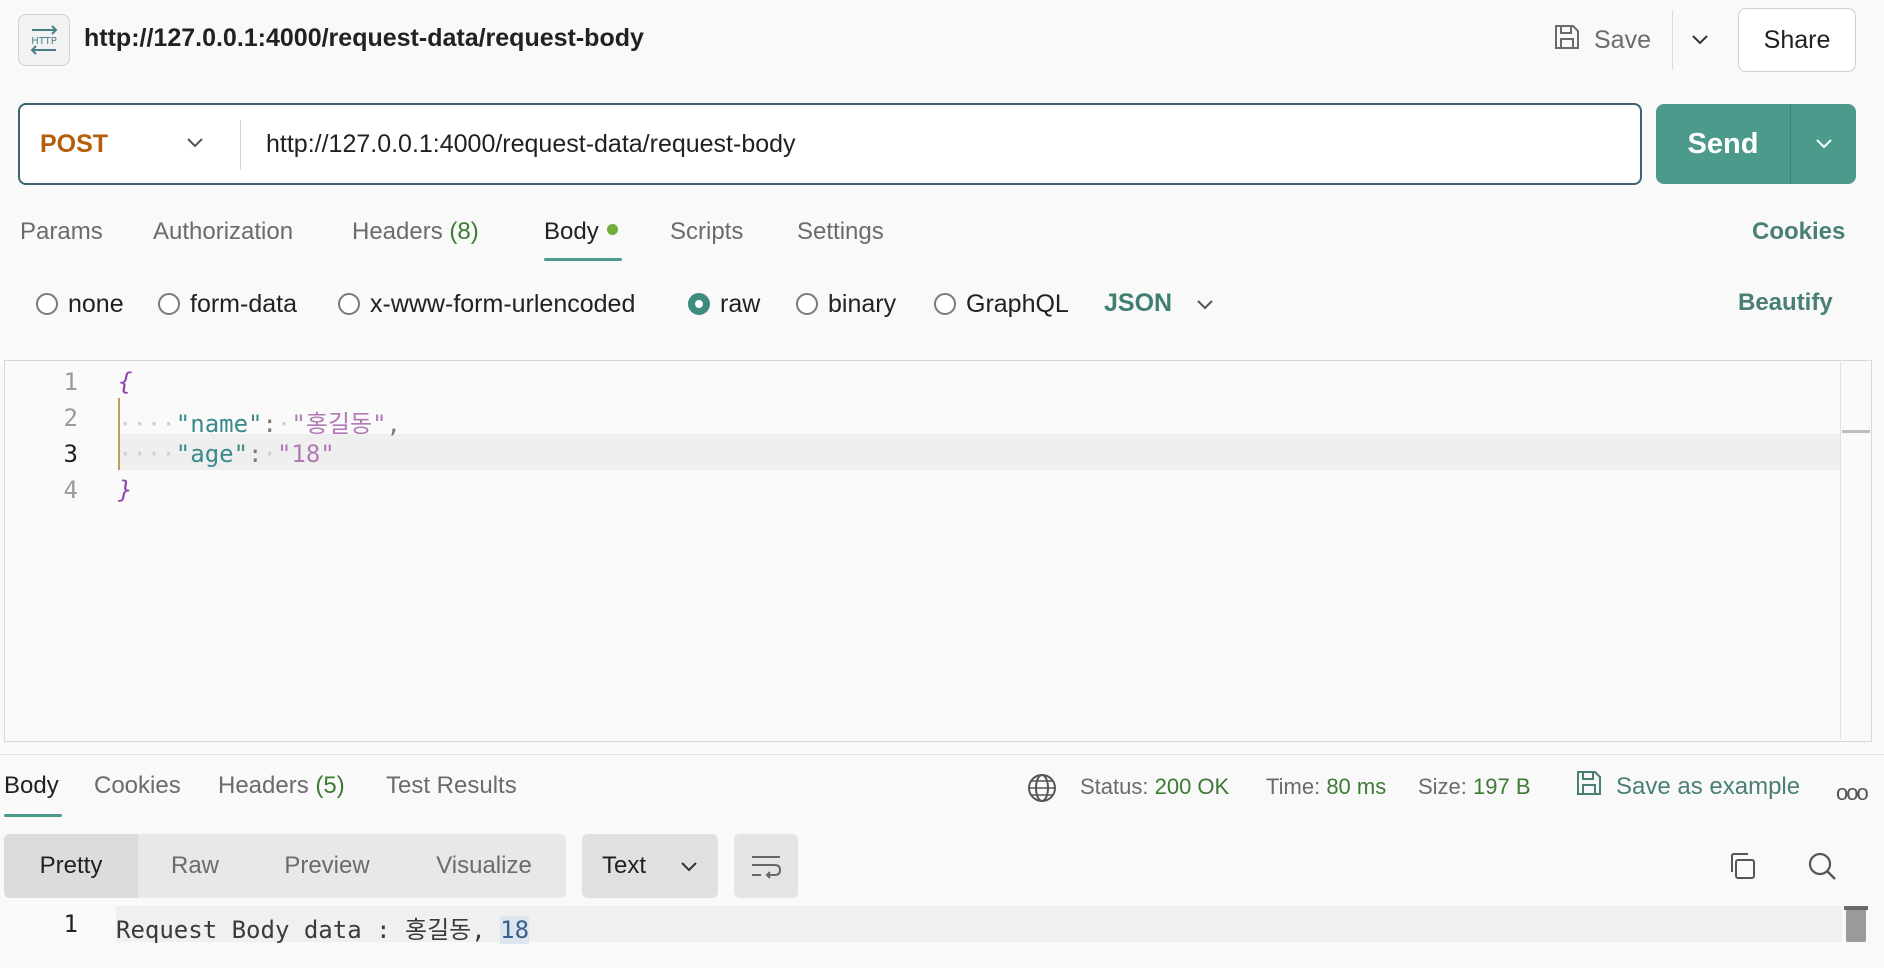  Describe the element at coordinates (71, 866) in the screenshot. I see `view-pretty: Pretty` at that location.